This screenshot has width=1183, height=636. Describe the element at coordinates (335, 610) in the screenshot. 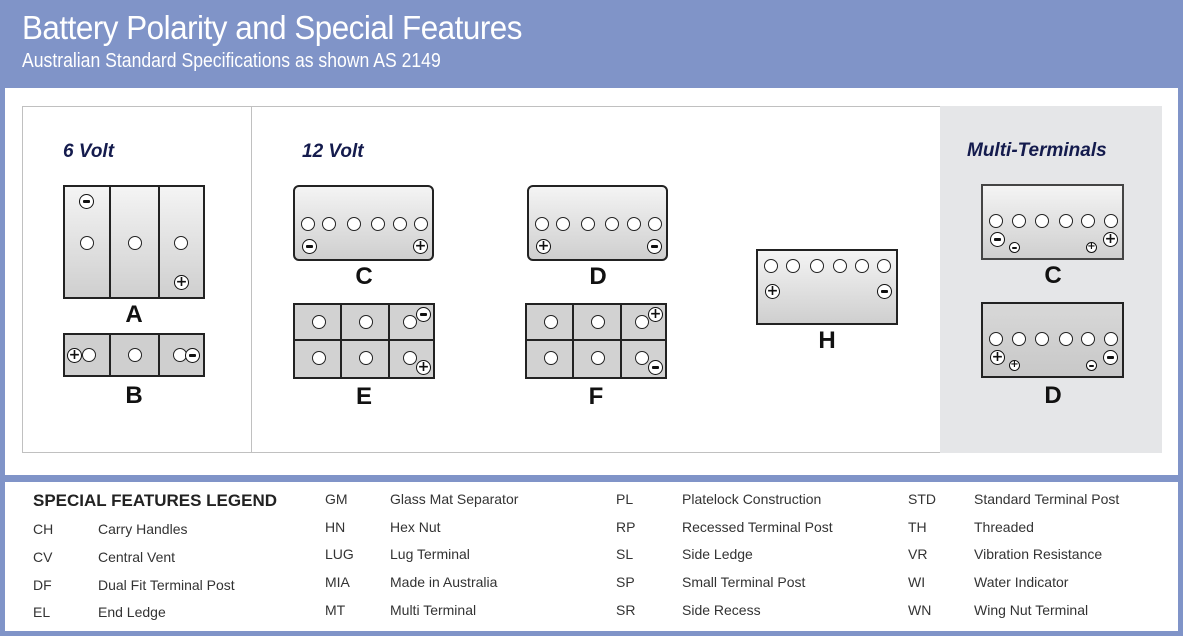

I see `legend-code: MT` at that location.